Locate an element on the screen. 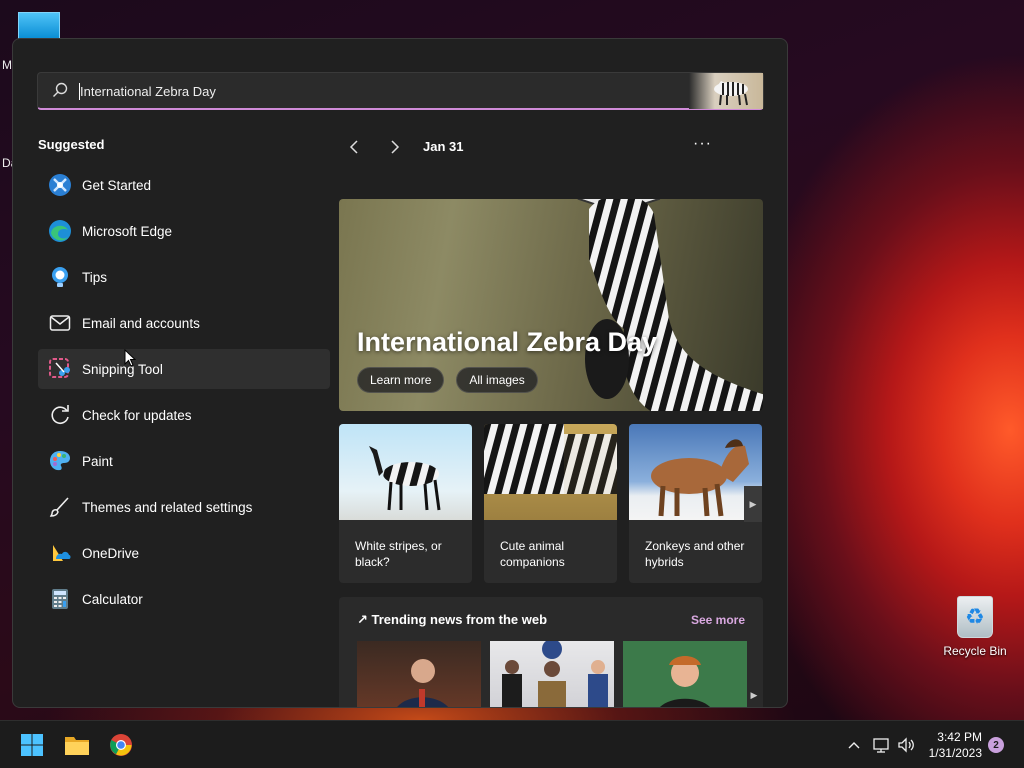 The image size is (1024, 768). suggested-item-calculator: Calculator is located at coordinates (184, 599).